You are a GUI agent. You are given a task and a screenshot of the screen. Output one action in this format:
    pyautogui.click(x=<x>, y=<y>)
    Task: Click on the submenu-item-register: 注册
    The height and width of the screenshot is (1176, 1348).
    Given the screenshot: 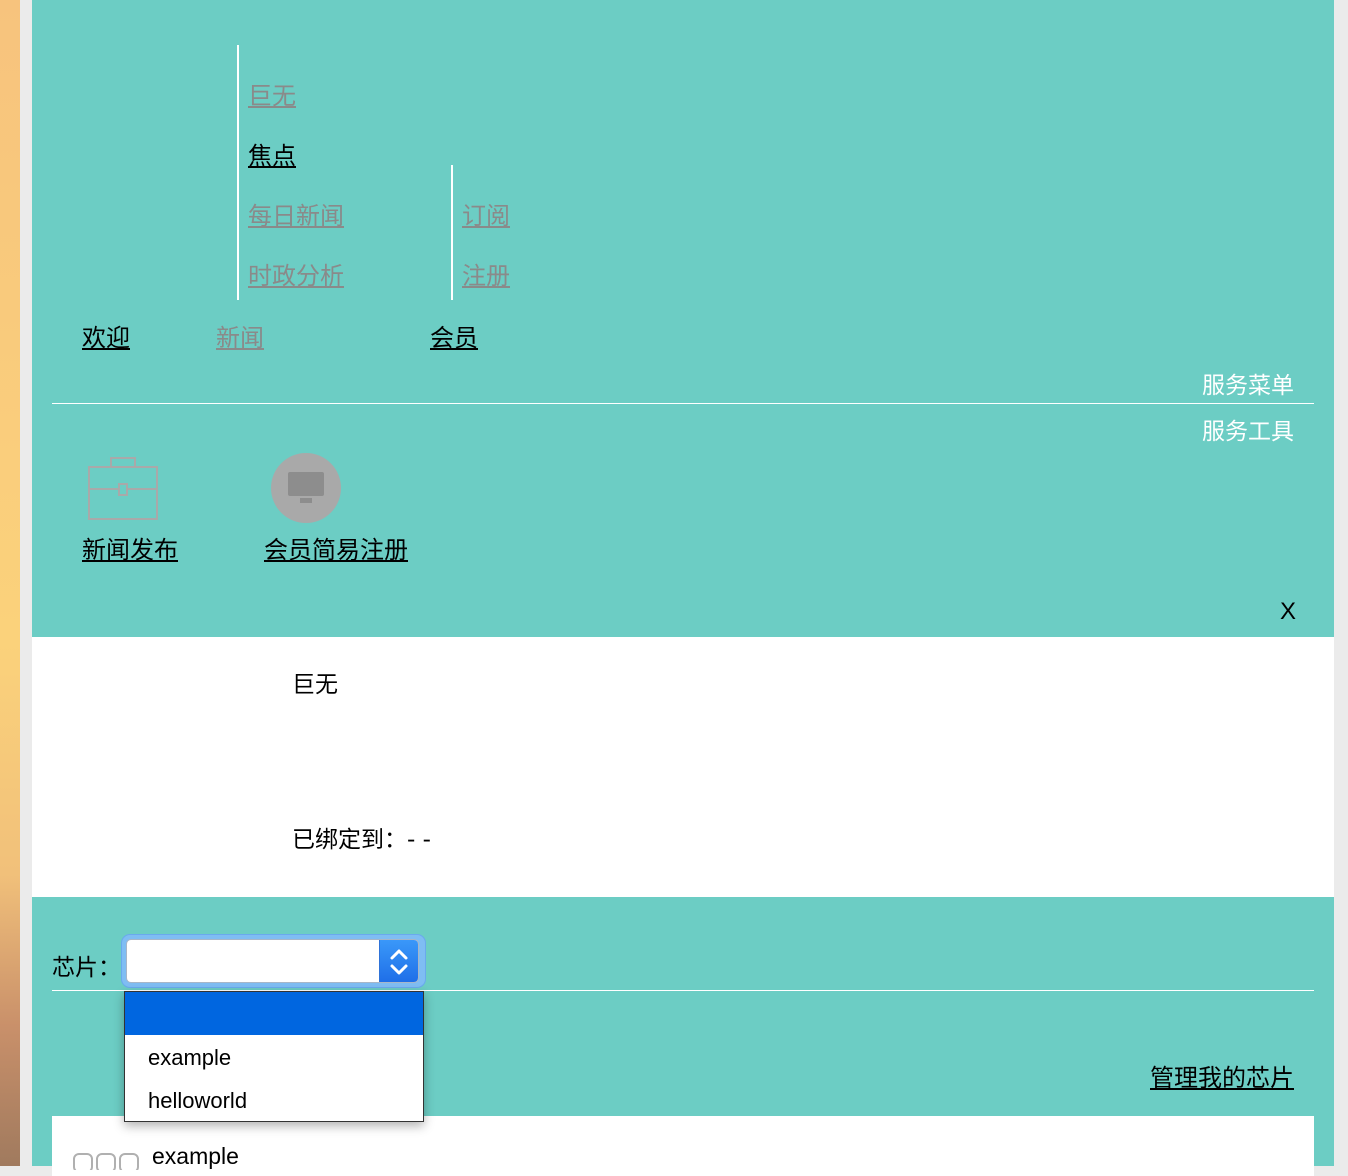 What is the action you would take?
    pyautogui.click(x=486, y=273)
    